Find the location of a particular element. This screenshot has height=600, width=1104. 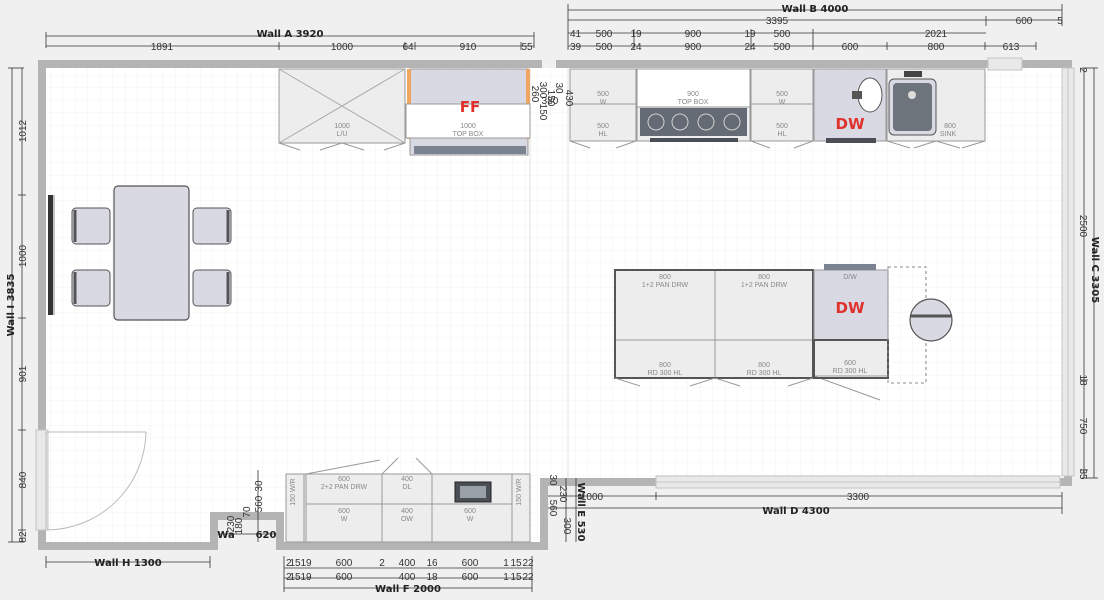

dim: 3300 is located at coordinates (858, 497).